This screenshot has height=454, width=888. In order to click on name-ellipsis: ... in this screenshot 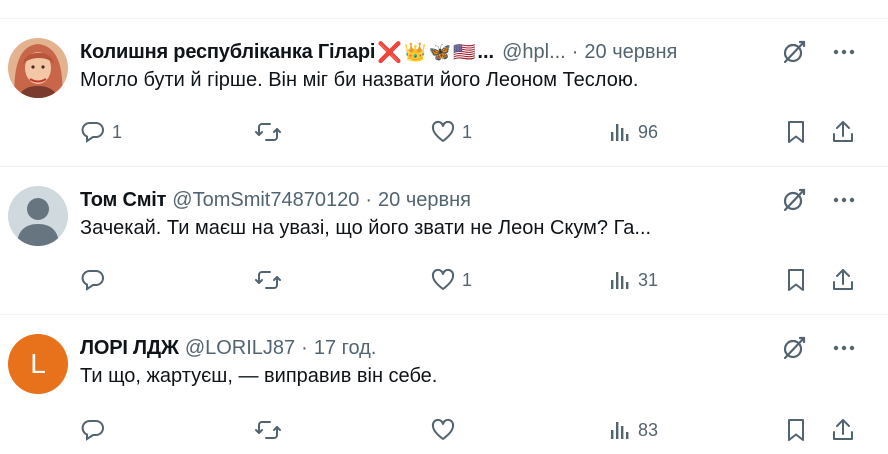, I will do `click(486, 51)`.